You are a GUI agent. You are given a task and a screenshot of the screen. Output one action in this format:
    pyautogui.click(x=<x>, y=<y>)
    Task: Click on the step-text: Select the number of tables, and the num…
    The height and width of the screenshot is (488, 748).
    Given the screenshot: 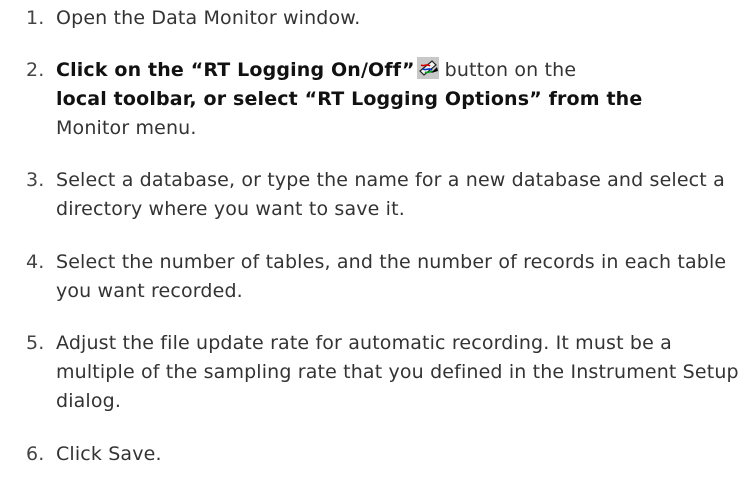 What is the action you would take?
    pyautogui.click(x=391, y=276)
    